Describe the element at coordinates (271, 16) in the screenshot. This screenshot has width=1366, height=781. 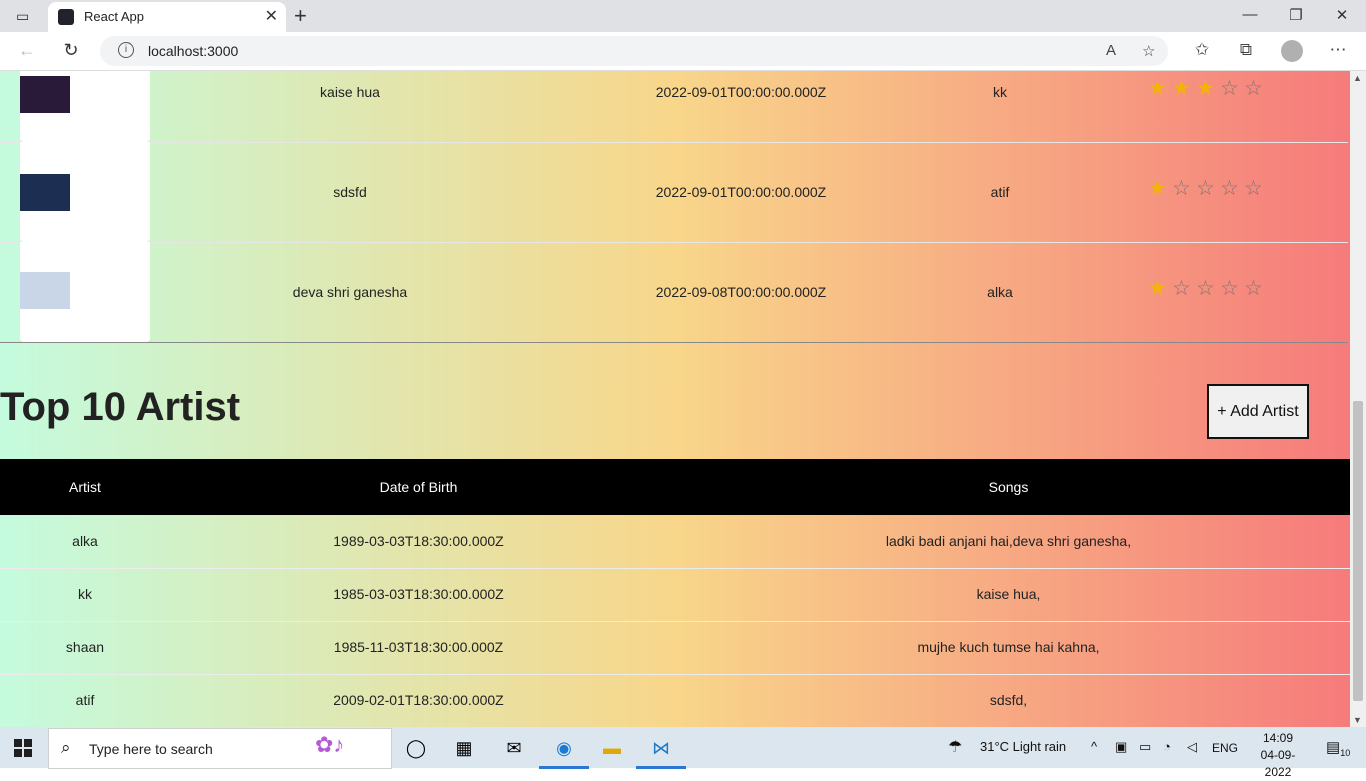
I see `close-tab-icon: ✕` at that location.